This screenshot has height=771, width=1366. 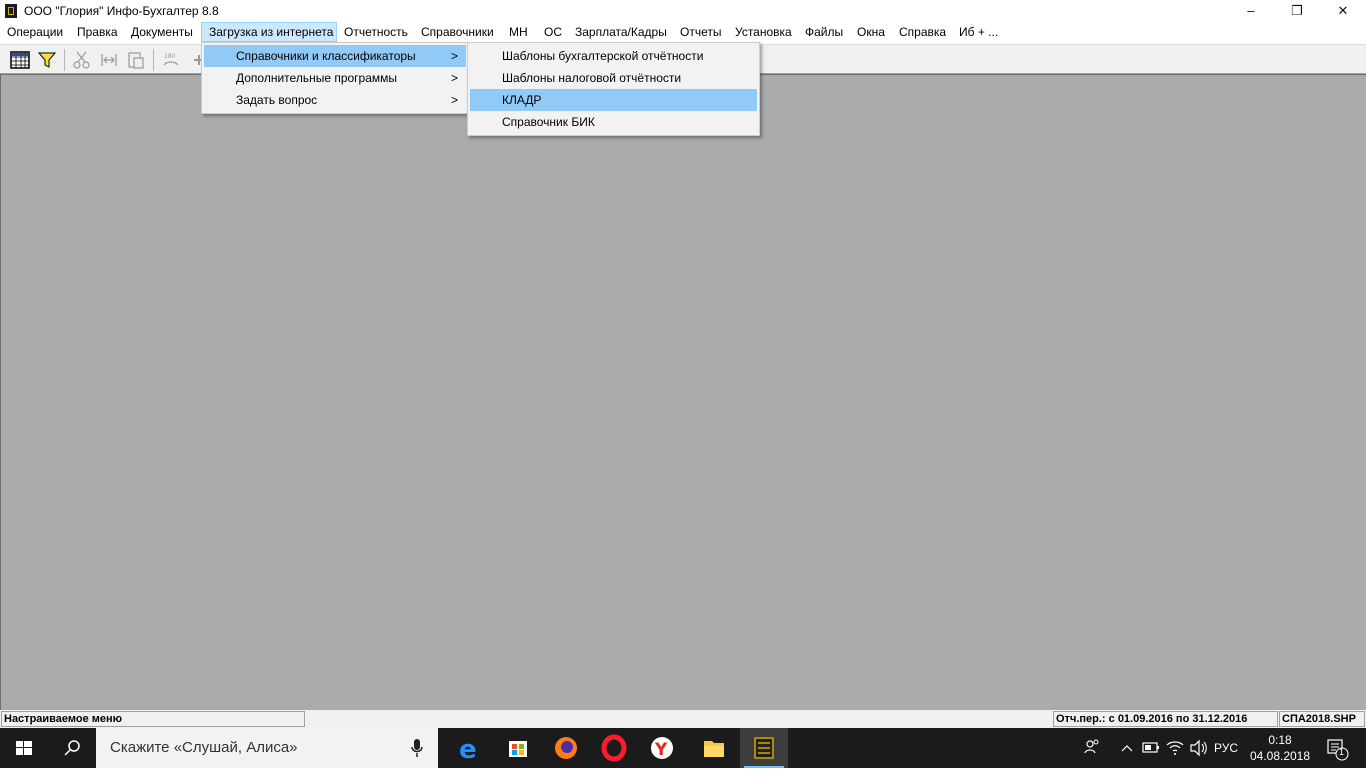 What do you see at coordinates (97, 32) in the screenshot?
I see `menu-edit: Правка` at bounding box center [97, 32].